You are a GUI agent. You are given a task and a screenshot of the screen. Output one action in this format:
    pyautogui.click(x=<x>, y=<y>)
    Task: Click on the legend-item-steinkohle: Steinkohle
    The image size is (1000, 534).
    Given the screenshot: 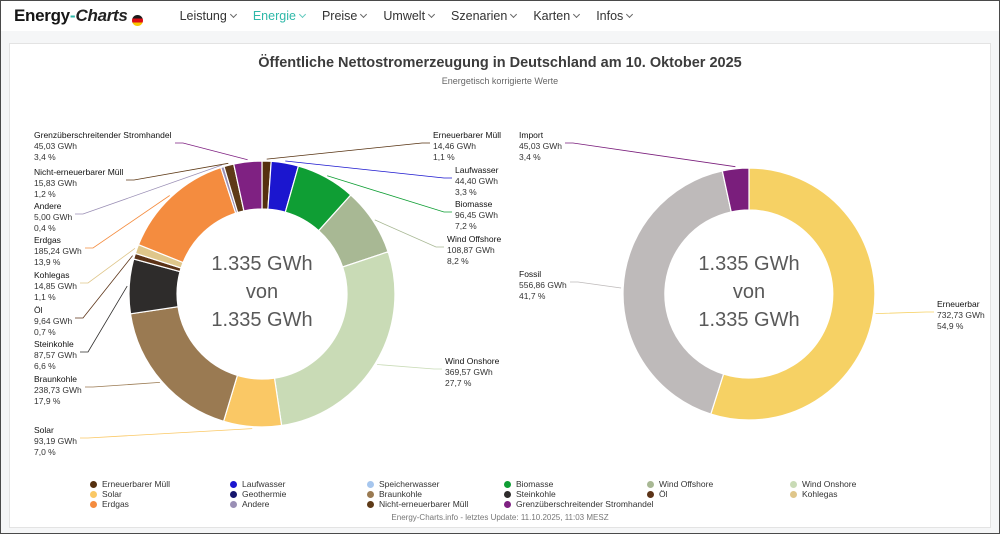 What is the action you would take?
    pyautogui.click(x=579, y=494)
    